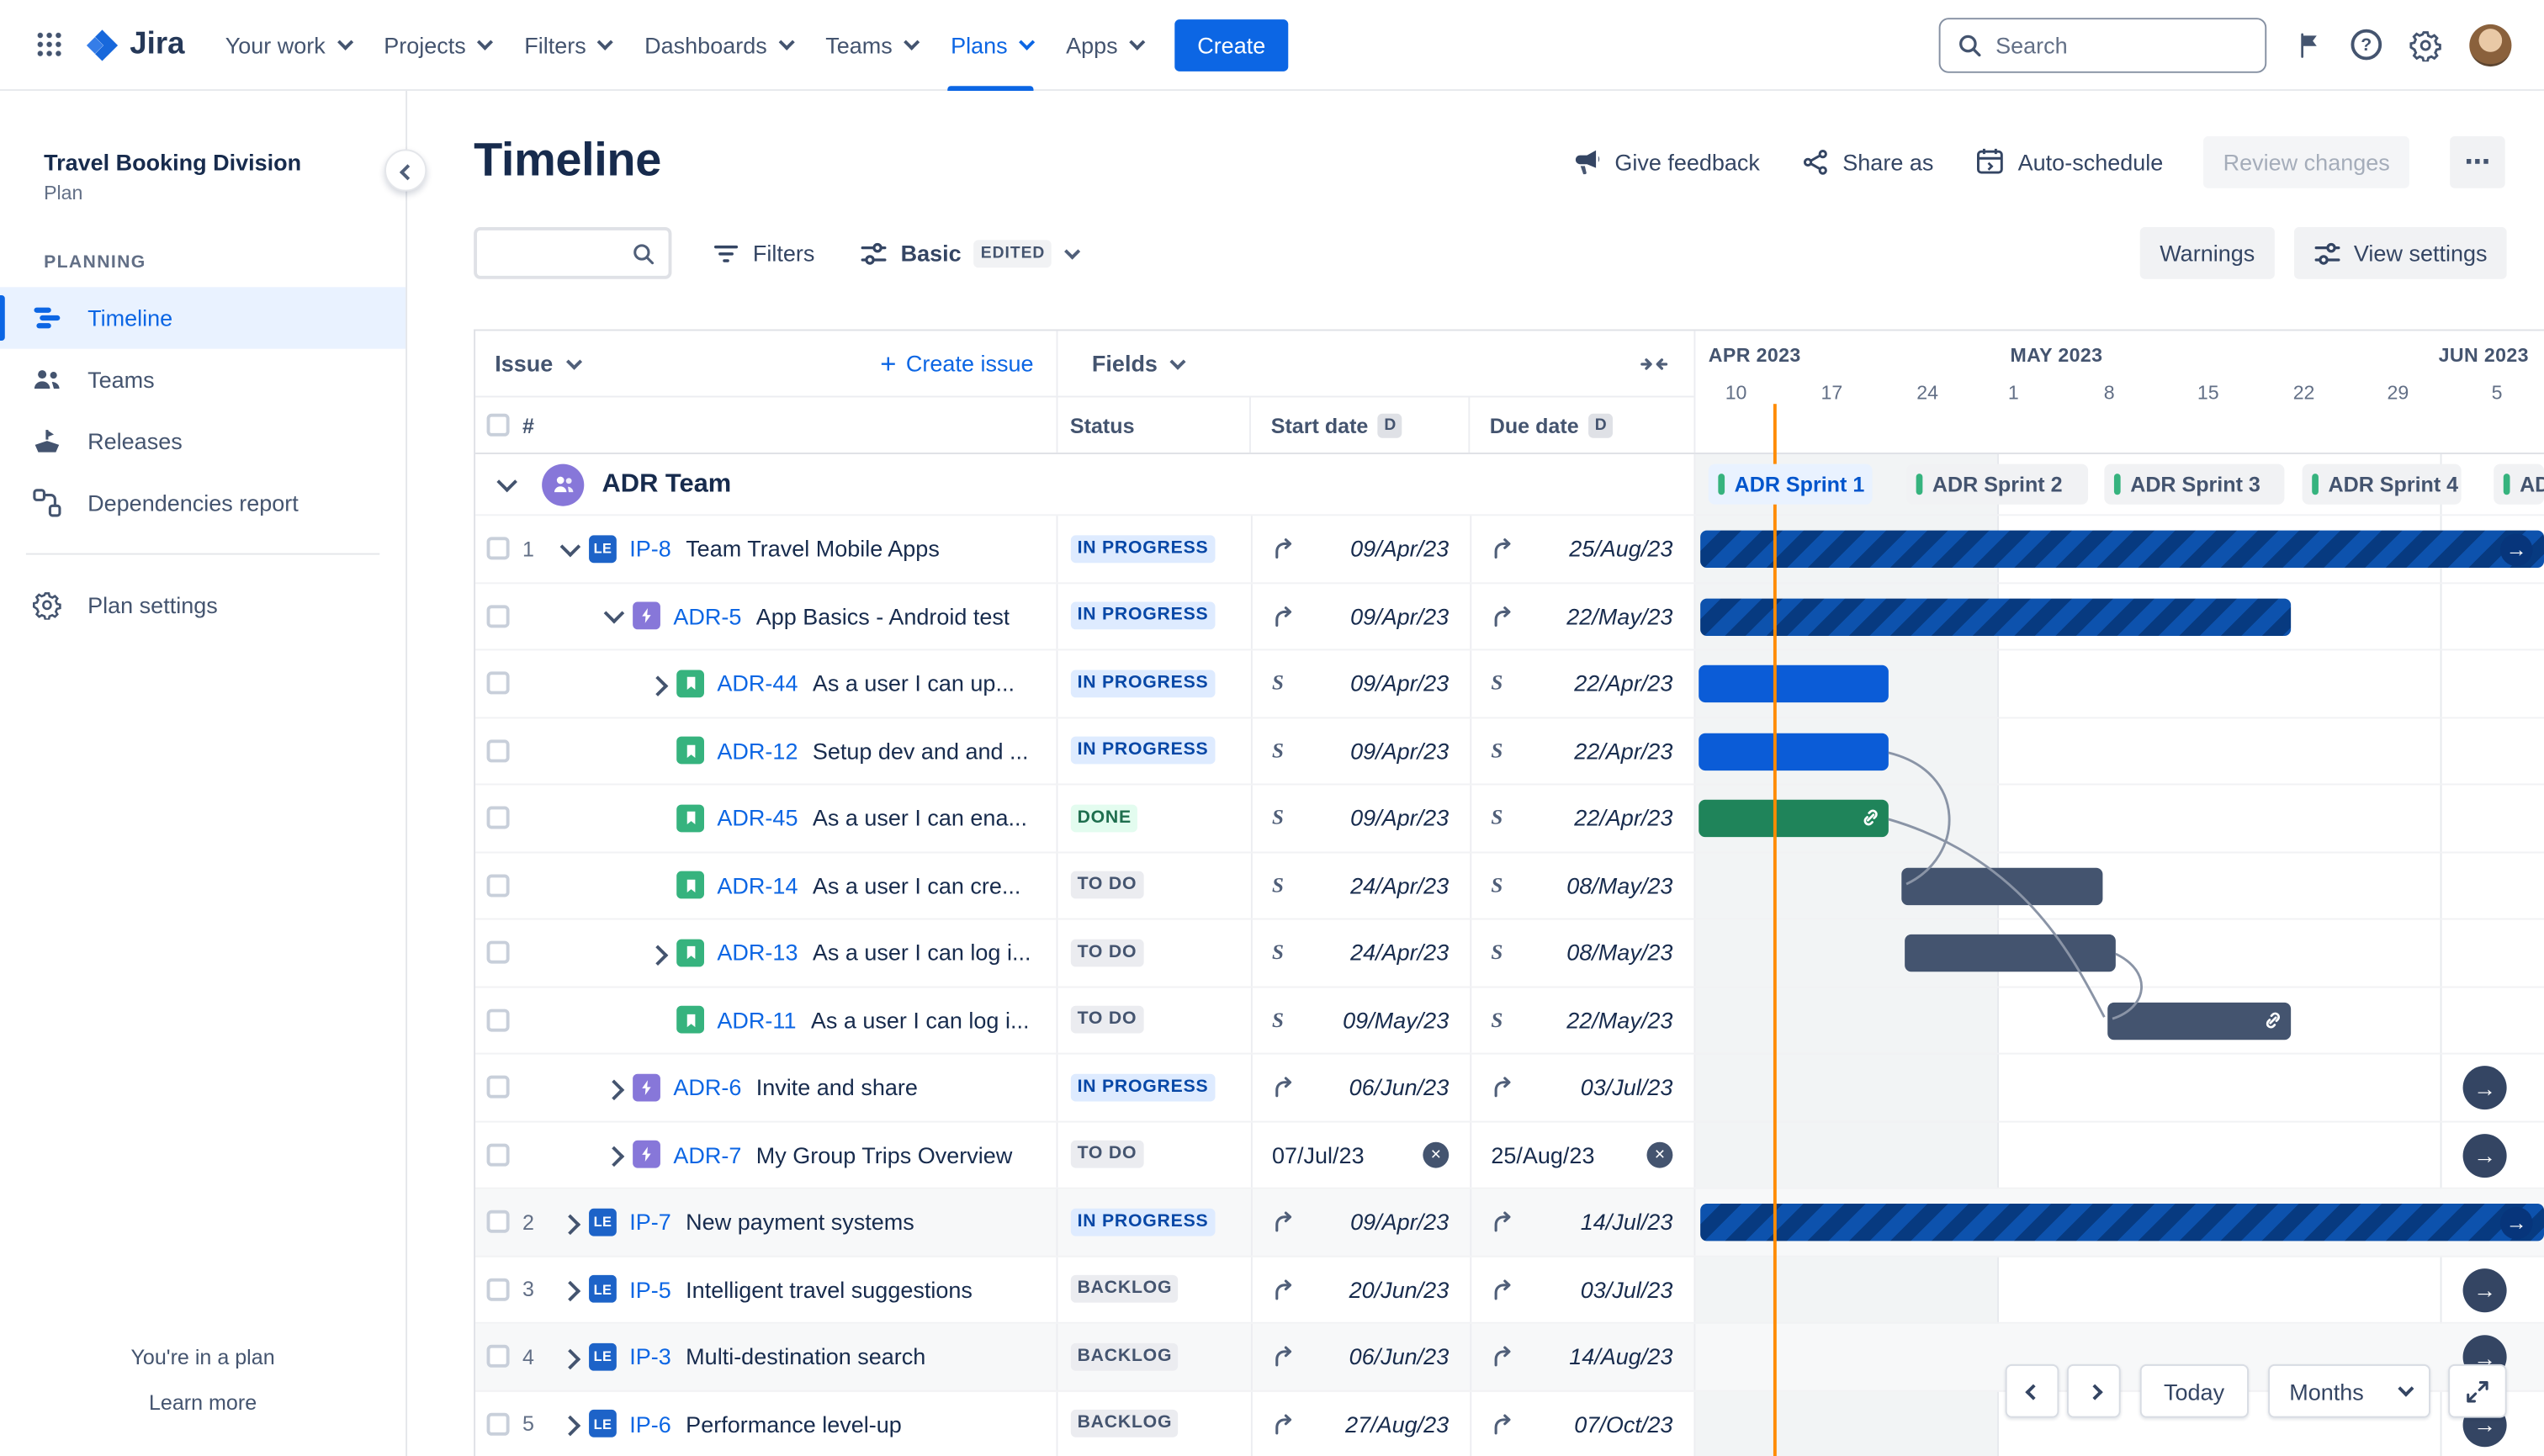  I want to click on issue-key-link: ADR-45, so click(757, 818).